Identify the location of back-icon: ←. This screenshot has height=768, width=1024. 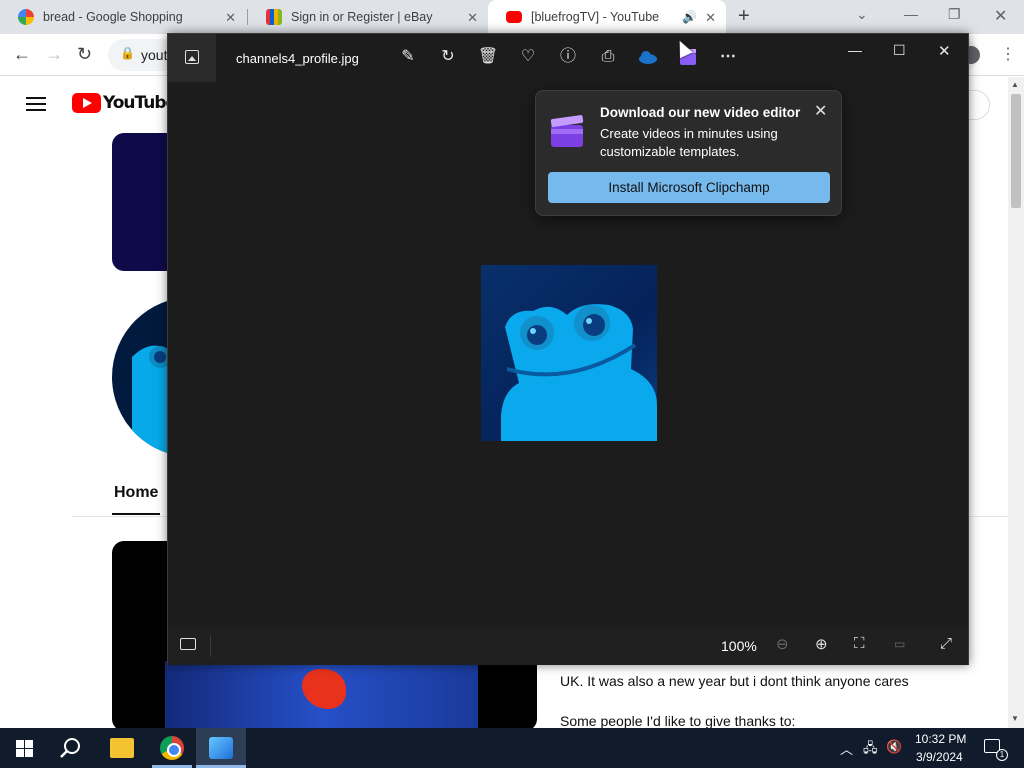
(22, 54).